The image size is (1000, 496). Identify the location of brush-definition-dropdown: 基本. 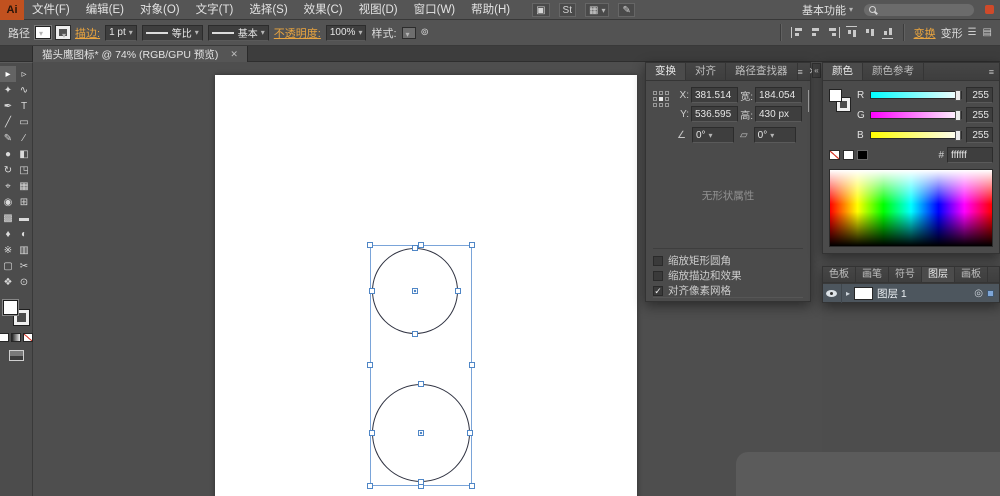
(238, 32).